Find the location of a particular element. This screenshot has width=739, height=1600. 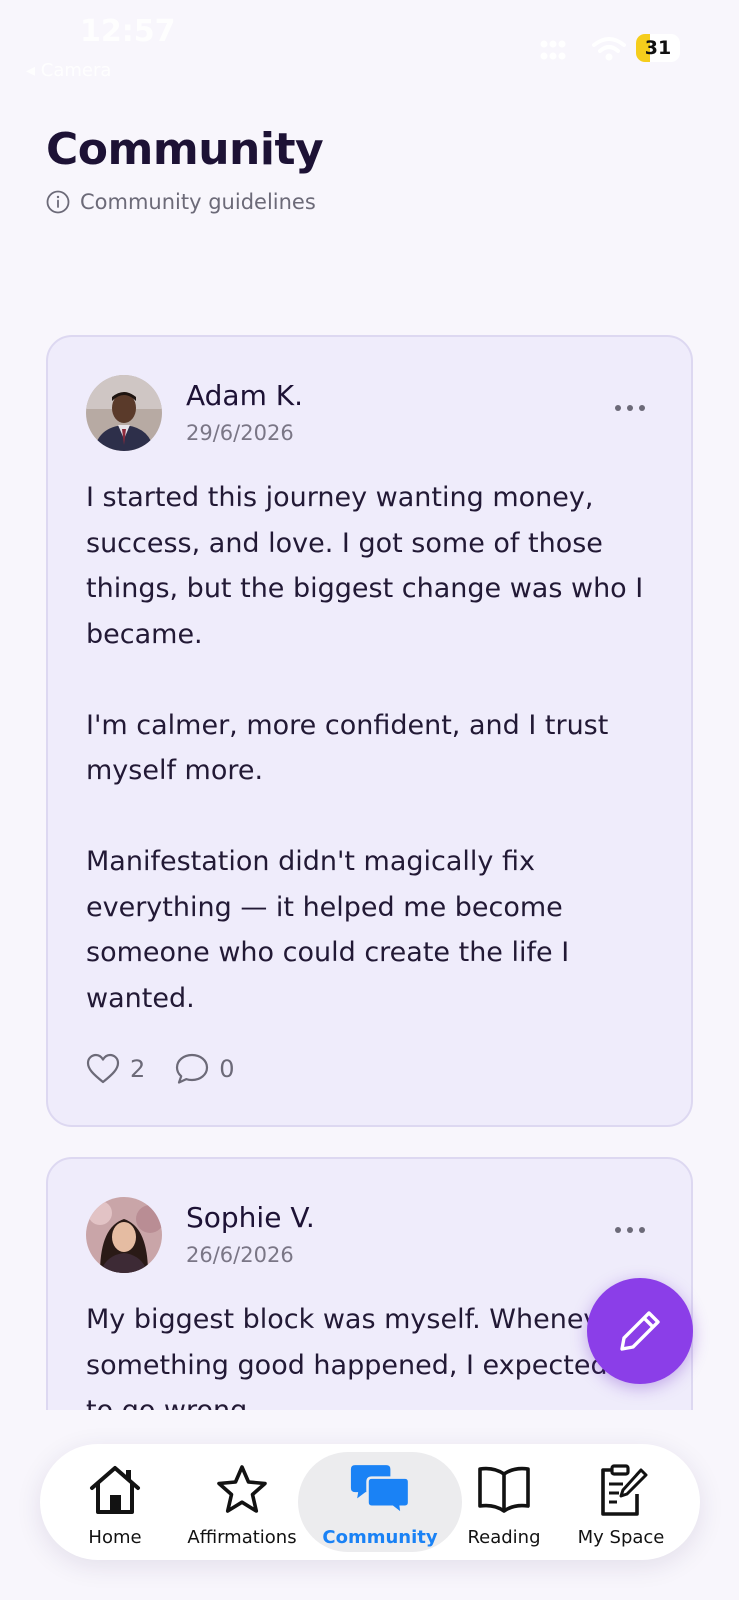

pencil-icon is located at coordinates (640, 1331).